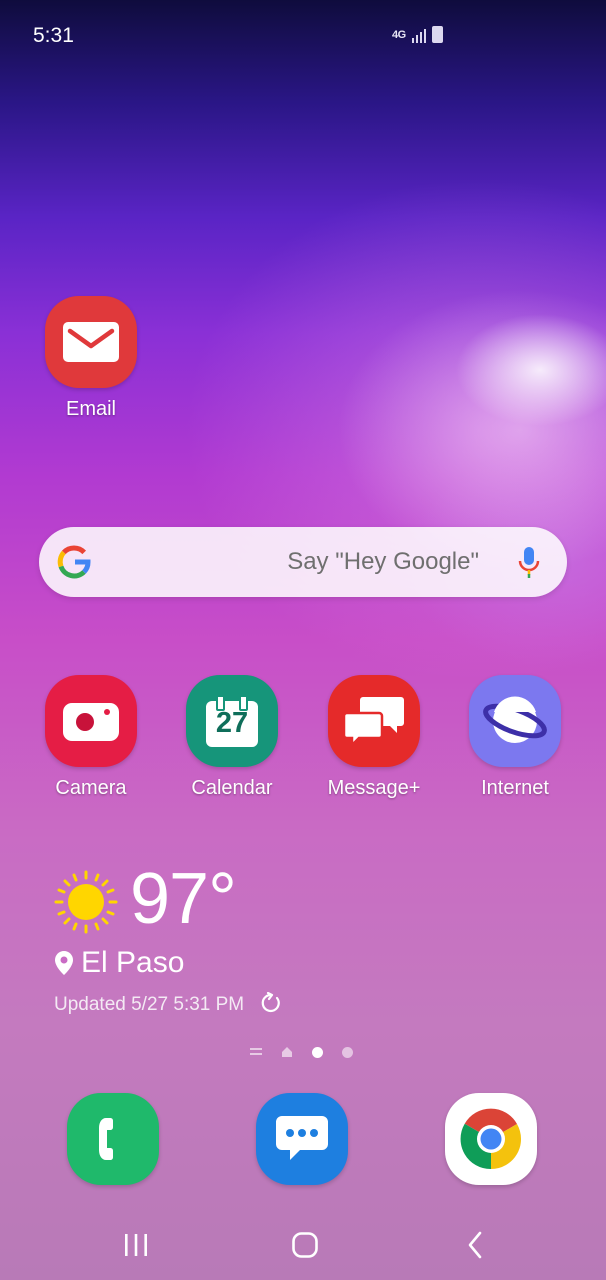 This screenshot has height=1280, width=606. What do you see at coordinates (301, 1052) in the screenshot?
I see `page-indicator` at bounding box center [301, 1052].